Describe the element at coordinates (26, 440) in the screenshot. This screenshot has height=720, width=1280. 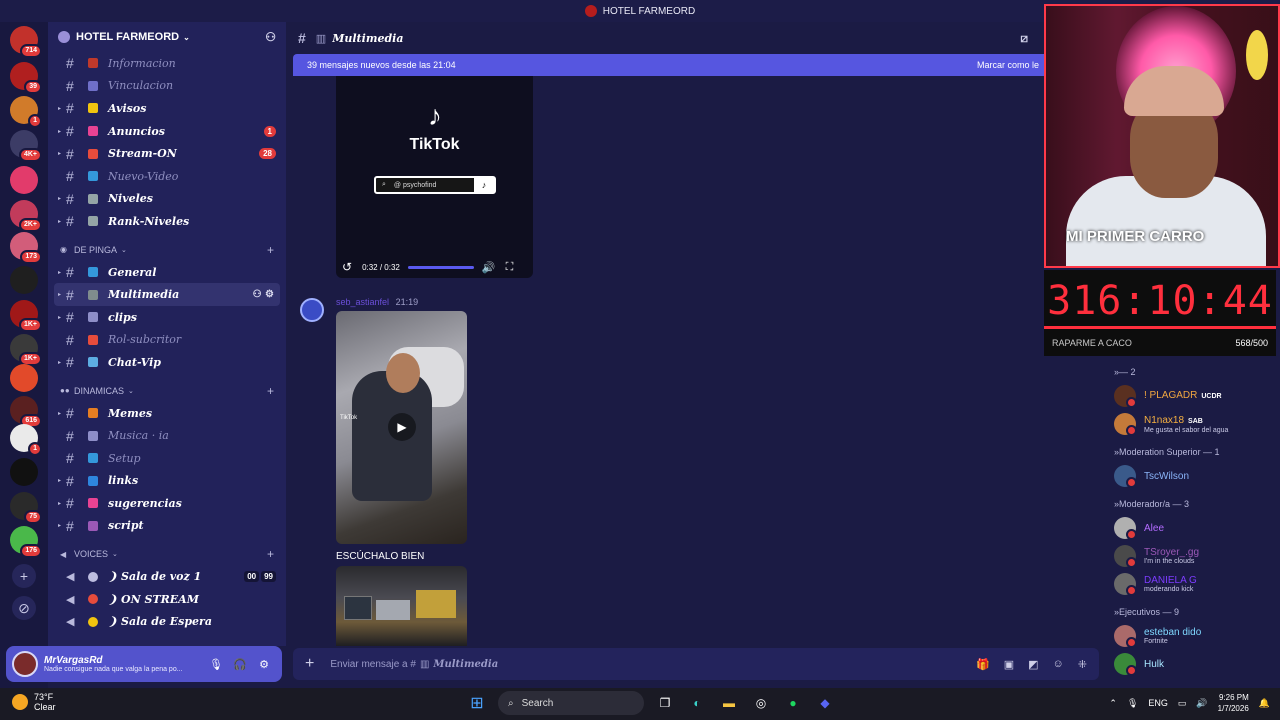
I see `server-icon: 1` at that location.